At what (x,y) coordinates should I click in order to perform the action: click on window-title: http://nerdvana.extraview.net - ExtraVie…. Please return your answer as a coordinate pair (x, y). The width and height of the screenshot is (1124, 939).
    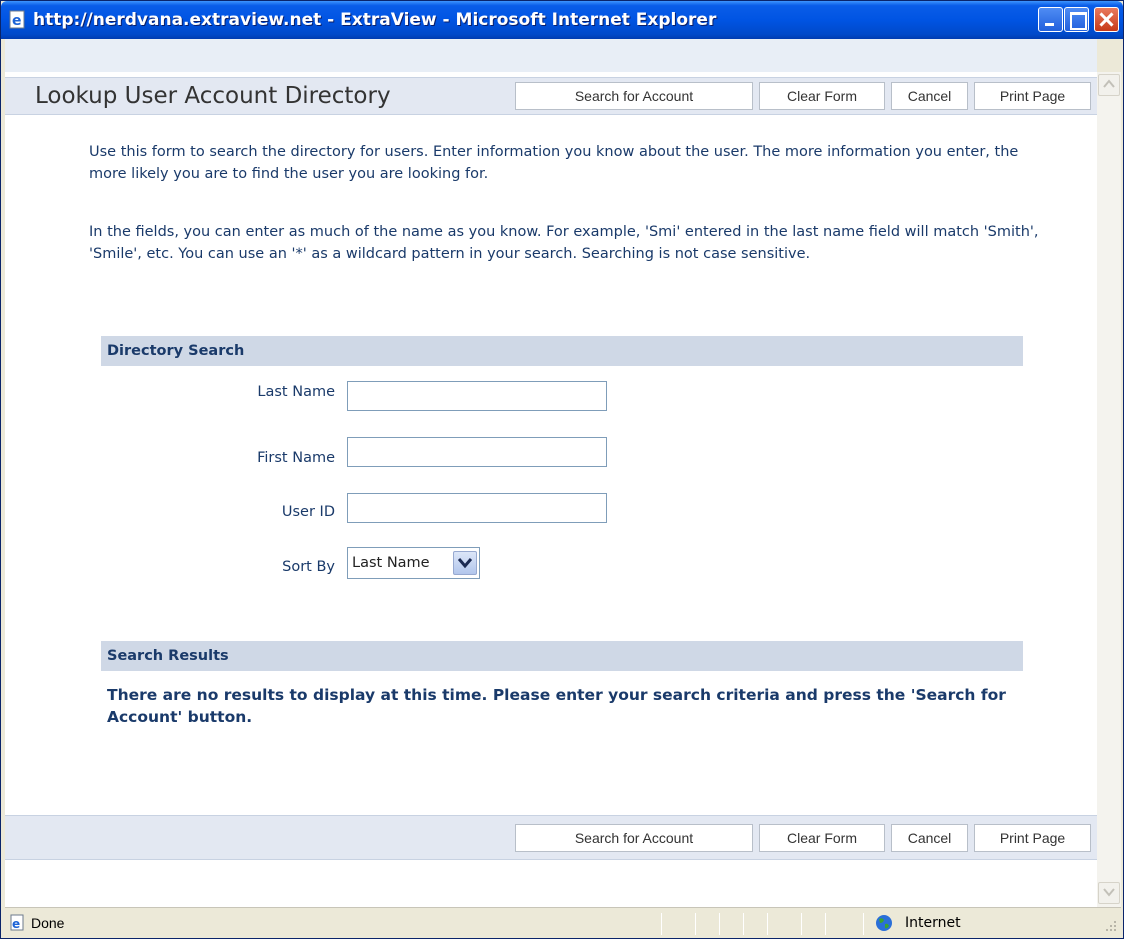
    Looking at the image, I should click on (375, 20).